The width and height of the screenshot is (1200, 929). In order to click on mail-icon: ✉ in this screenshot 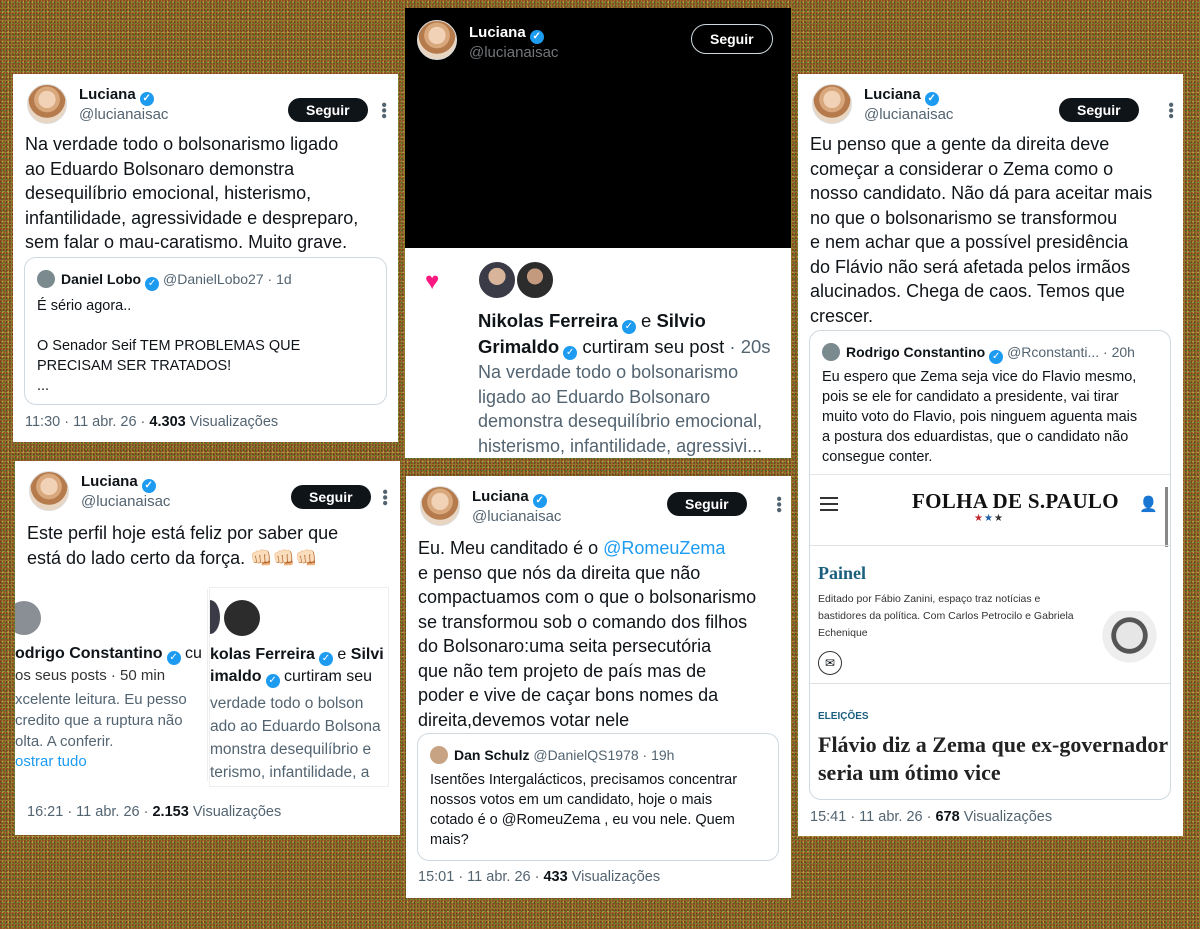, I will do `click(830, 663)`.